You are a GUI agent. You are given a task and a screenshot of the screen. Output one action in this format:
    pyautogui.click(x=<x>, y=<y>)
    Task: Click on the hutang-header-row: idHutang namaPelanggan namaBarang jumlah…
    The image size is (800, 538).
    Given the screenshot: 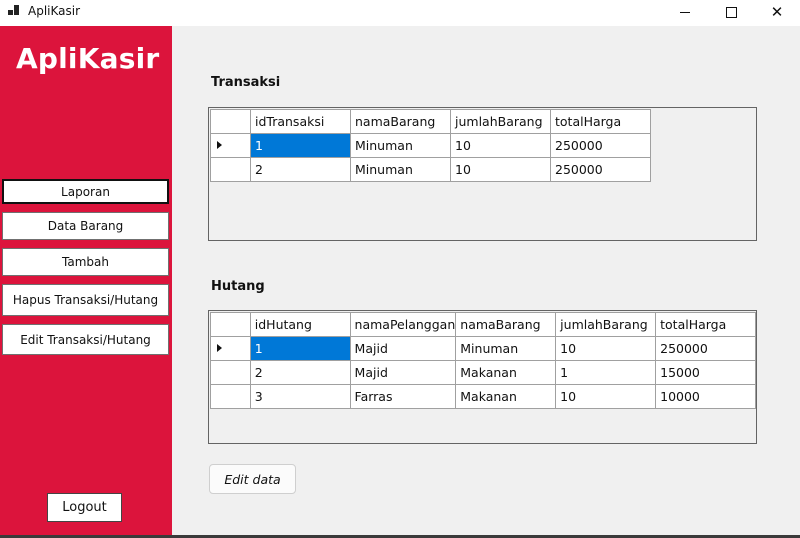 What is the action you would take?
    pyautogui.click(x=483, y=324)
    